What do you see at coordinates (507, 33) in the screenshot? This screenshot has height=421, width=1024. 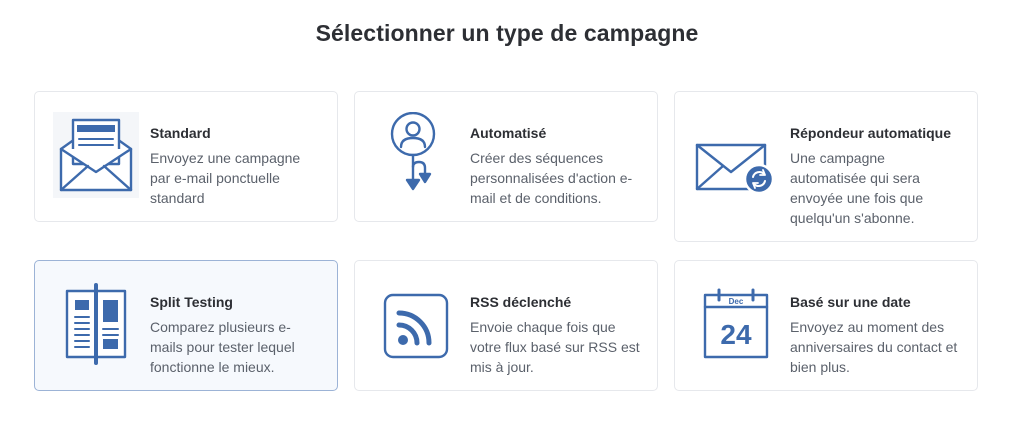 I see `page-title: Sélectionner un type de campagne` at bounding box center [507, 33].